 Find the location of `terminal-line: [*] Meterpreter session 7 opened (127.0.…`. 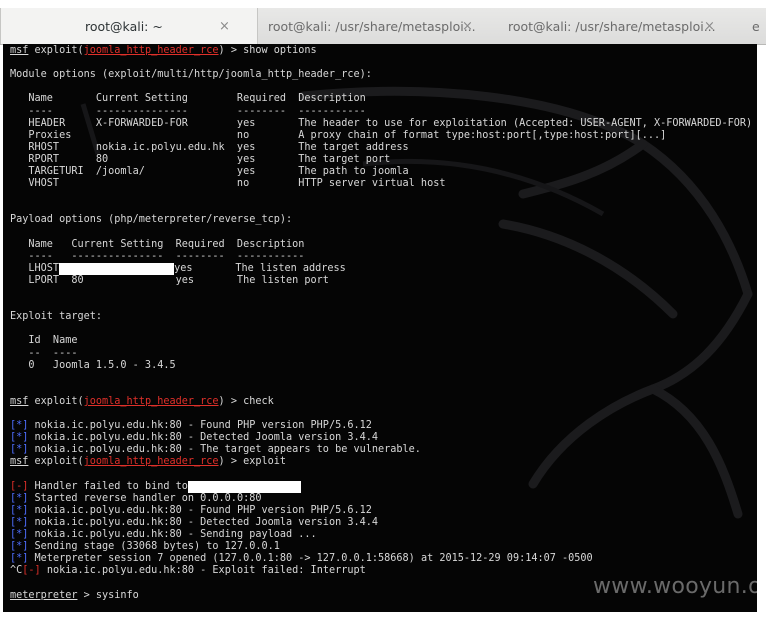

terminal-line: [*] Meterpreter session 7 opened (127.0.… is located at coordinates (301, 559).